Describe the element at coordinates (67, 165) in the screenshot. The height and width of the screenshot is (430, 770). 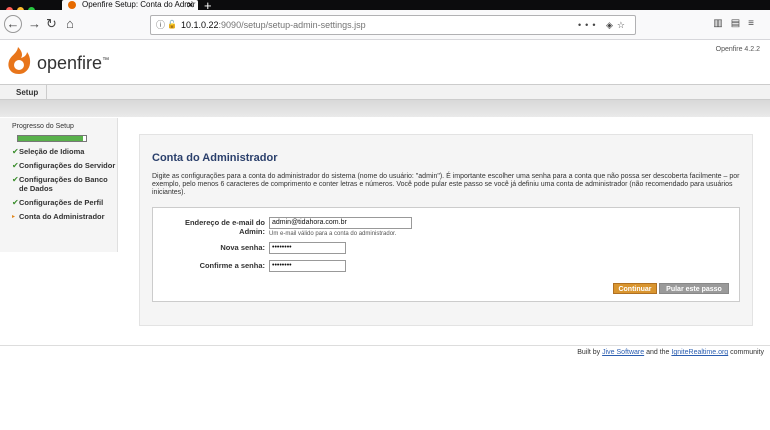
I see `setup-step-label: Configurações do Servidor` at that location.